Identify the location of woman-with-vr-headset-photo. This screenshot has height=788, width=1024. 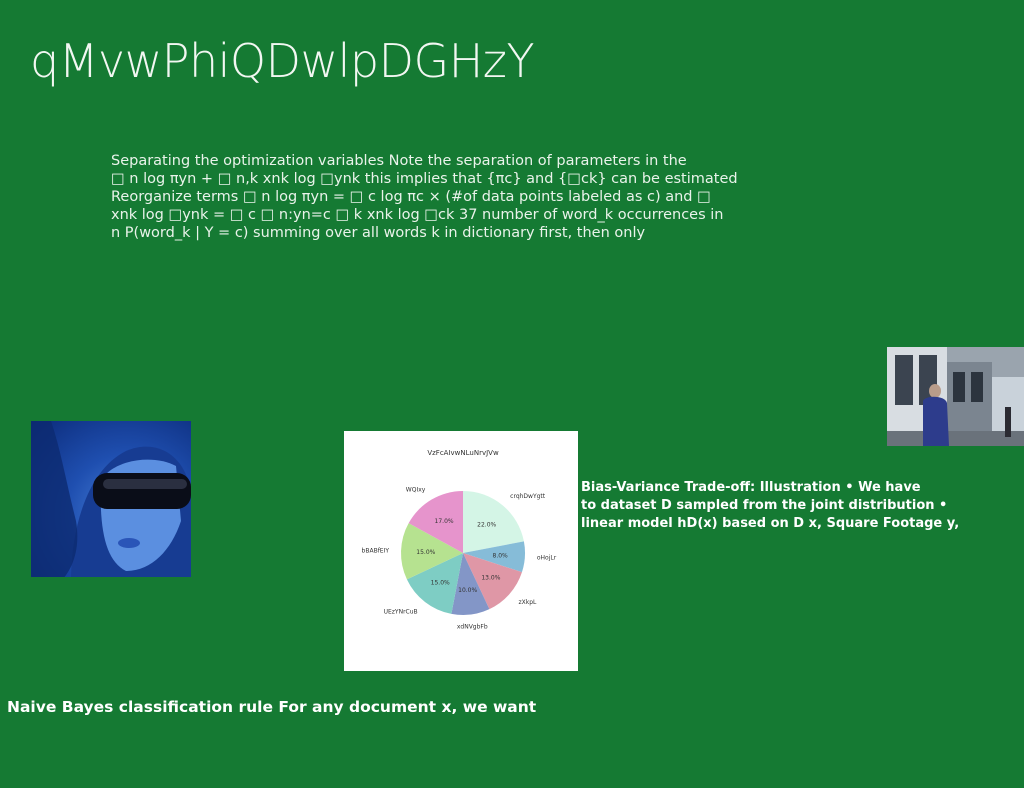
(111, 499).